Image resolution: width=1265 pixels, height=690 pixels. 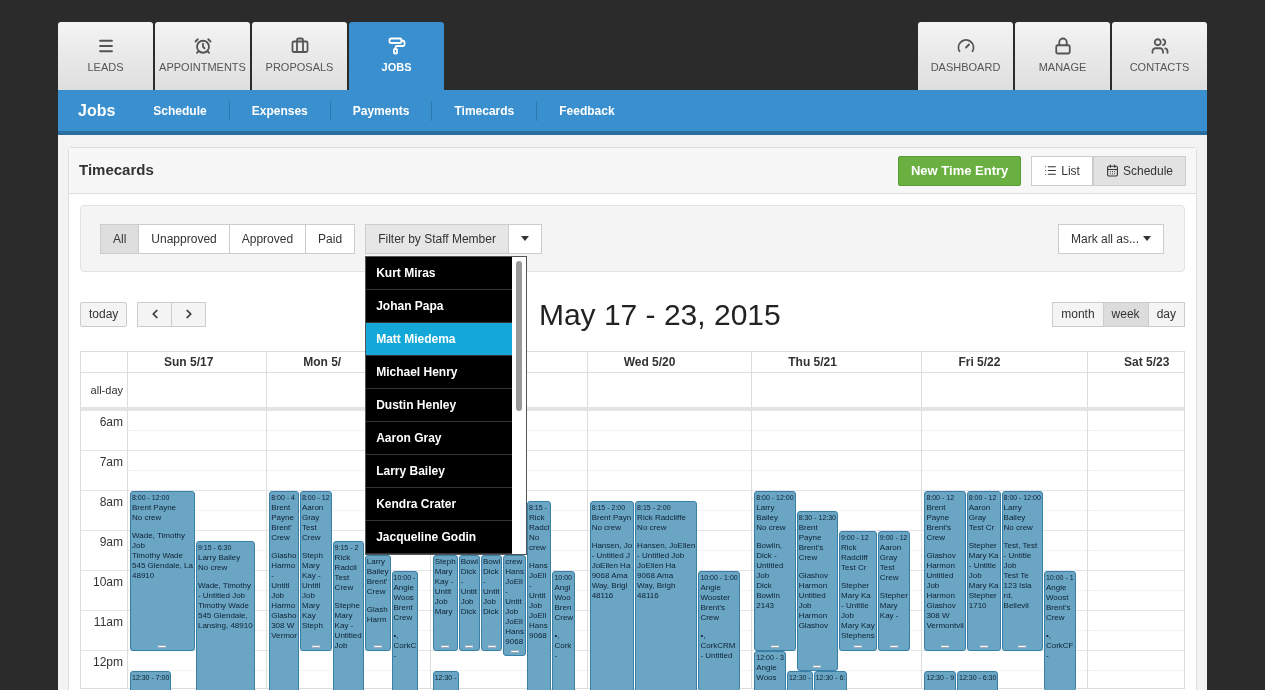 I want to click on event-detail-line: - Untitled Job, so click(x=221, y=596).